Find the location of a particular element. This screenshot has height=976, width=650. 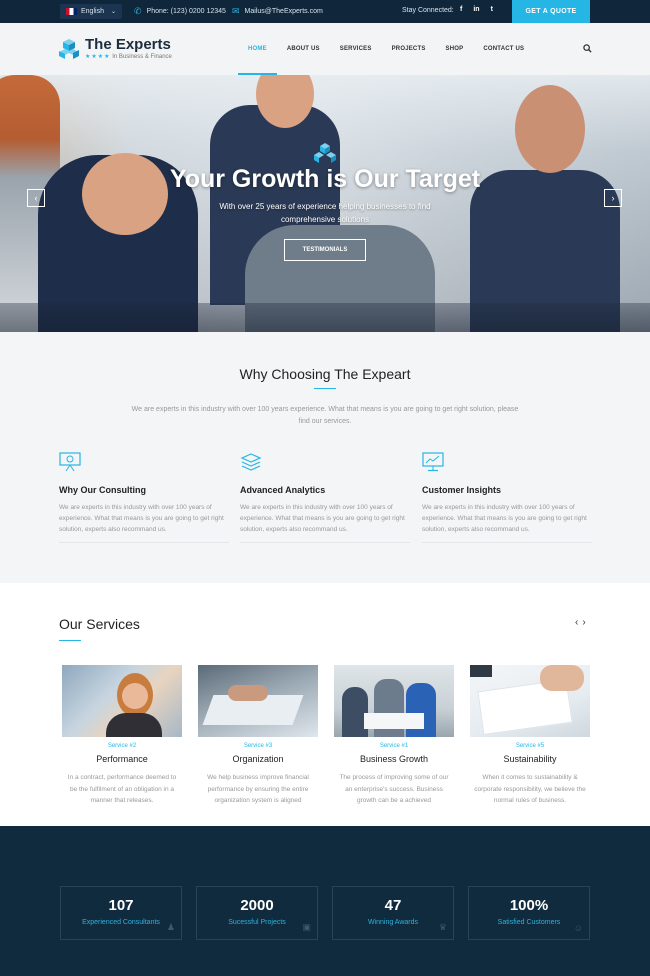

chevron-down-icon: ⌄ is located at coordinates (113, 12).